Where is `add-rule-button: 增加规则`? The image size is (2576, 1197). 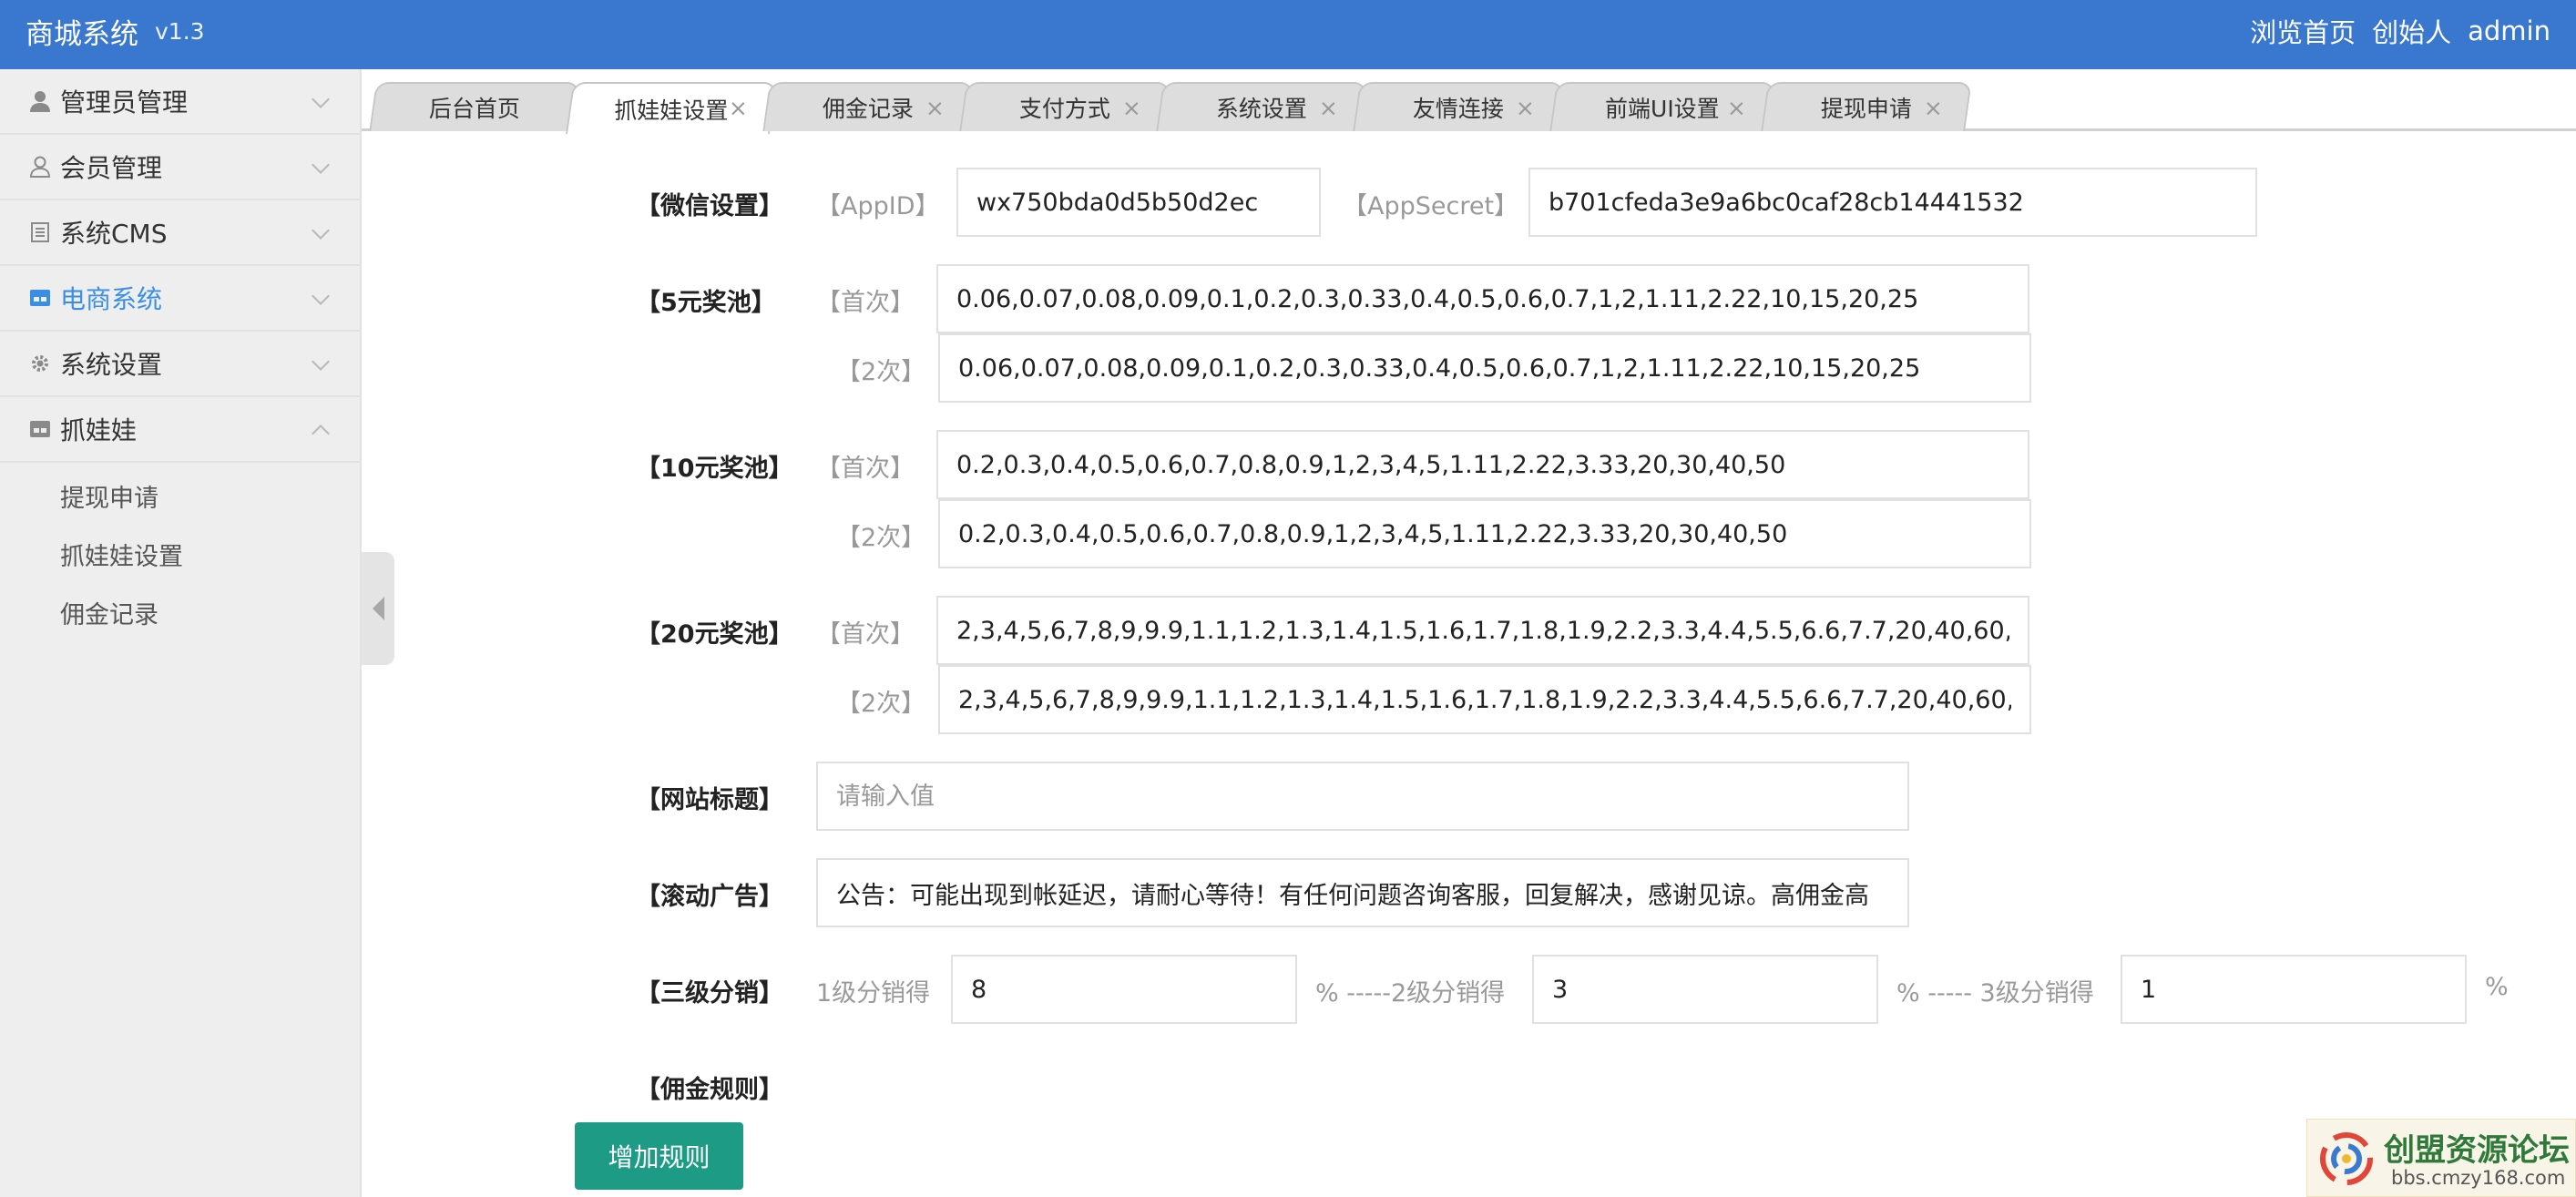
add-rule-button: 增加规则 is located at coordinates (659, 1156).